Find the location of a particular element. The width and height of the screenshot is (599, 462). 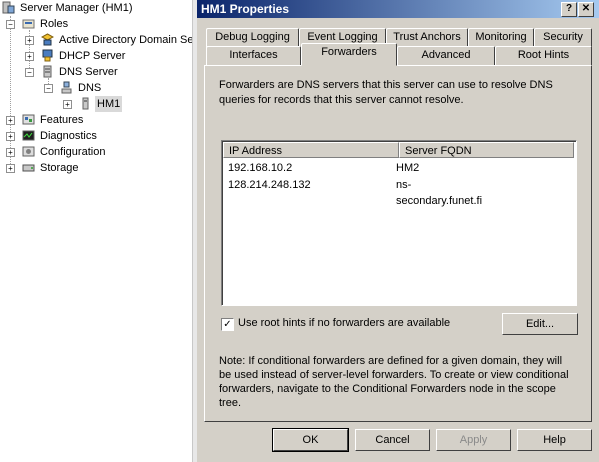

tree-item-label: Storage is located at coordinates (59, 168).